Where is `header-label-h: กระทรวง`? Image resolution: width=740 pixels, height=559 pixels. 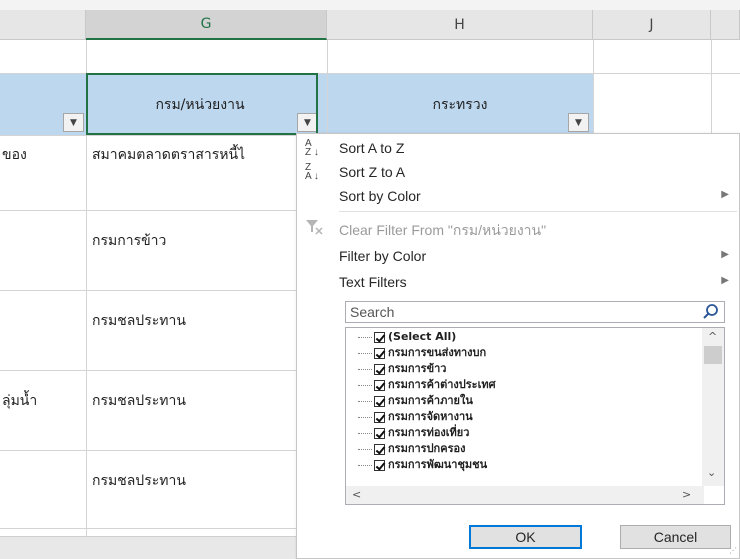
header-label-h: กระทรวง is located at coordinates (460, 105).